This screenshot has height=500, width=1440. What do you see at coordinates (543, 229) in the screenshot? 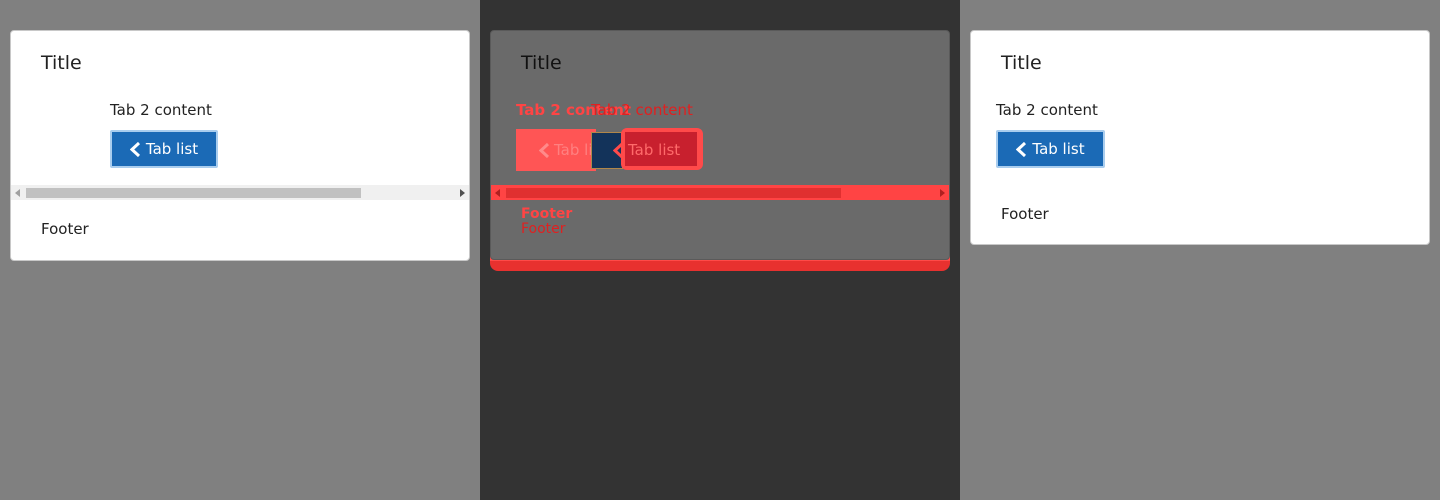
I see `dialog-footer-shifted: Footer` at bounding box center [543, 229].